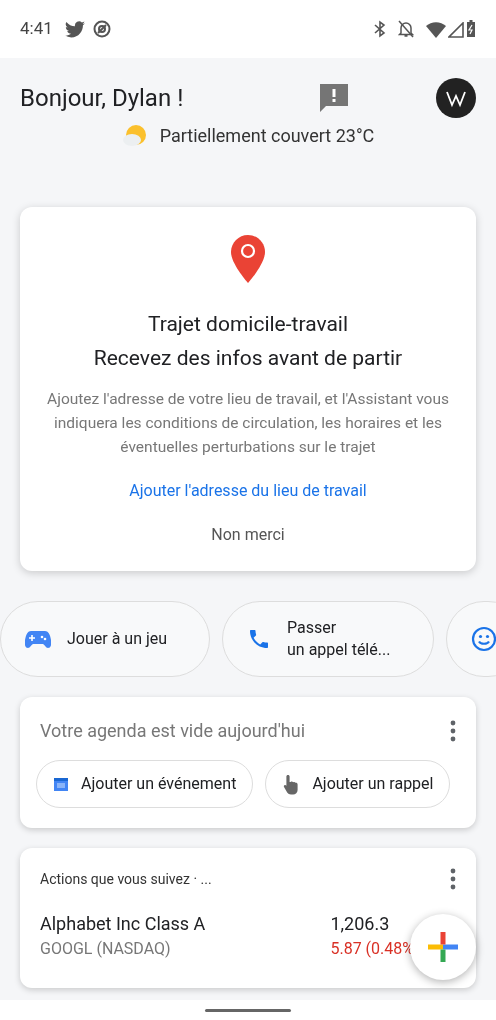  Describe the element at coordinates (248, 535) in the screenshot. I see `no-thanks-button: Non merci` at that location.